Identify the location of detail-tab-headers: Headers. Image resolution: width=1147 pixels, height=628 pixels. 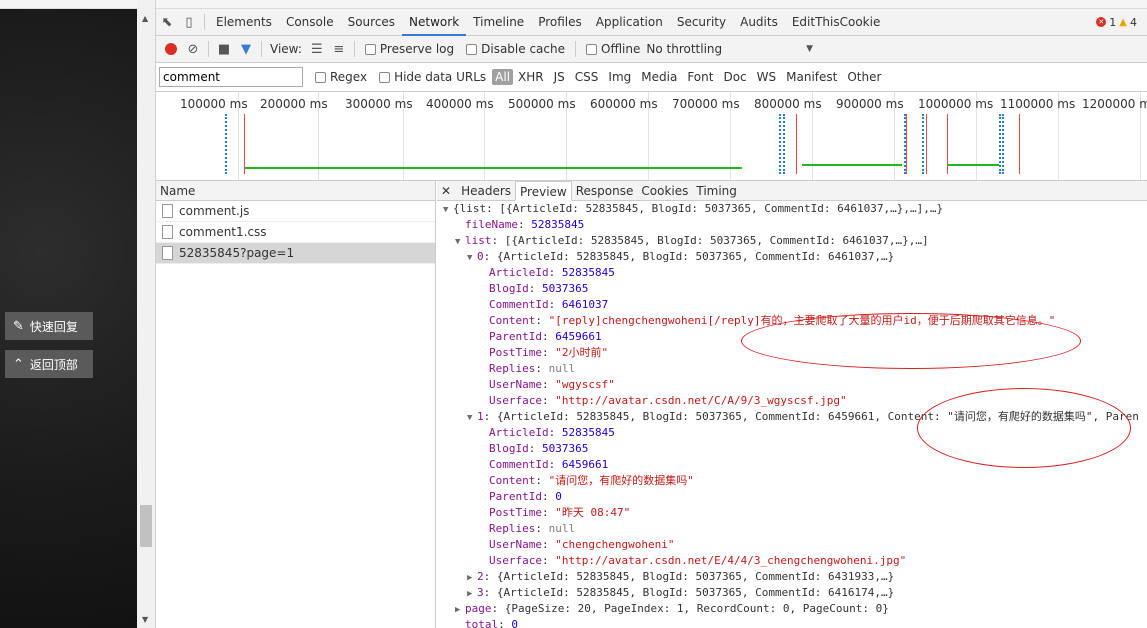
(486, 191).